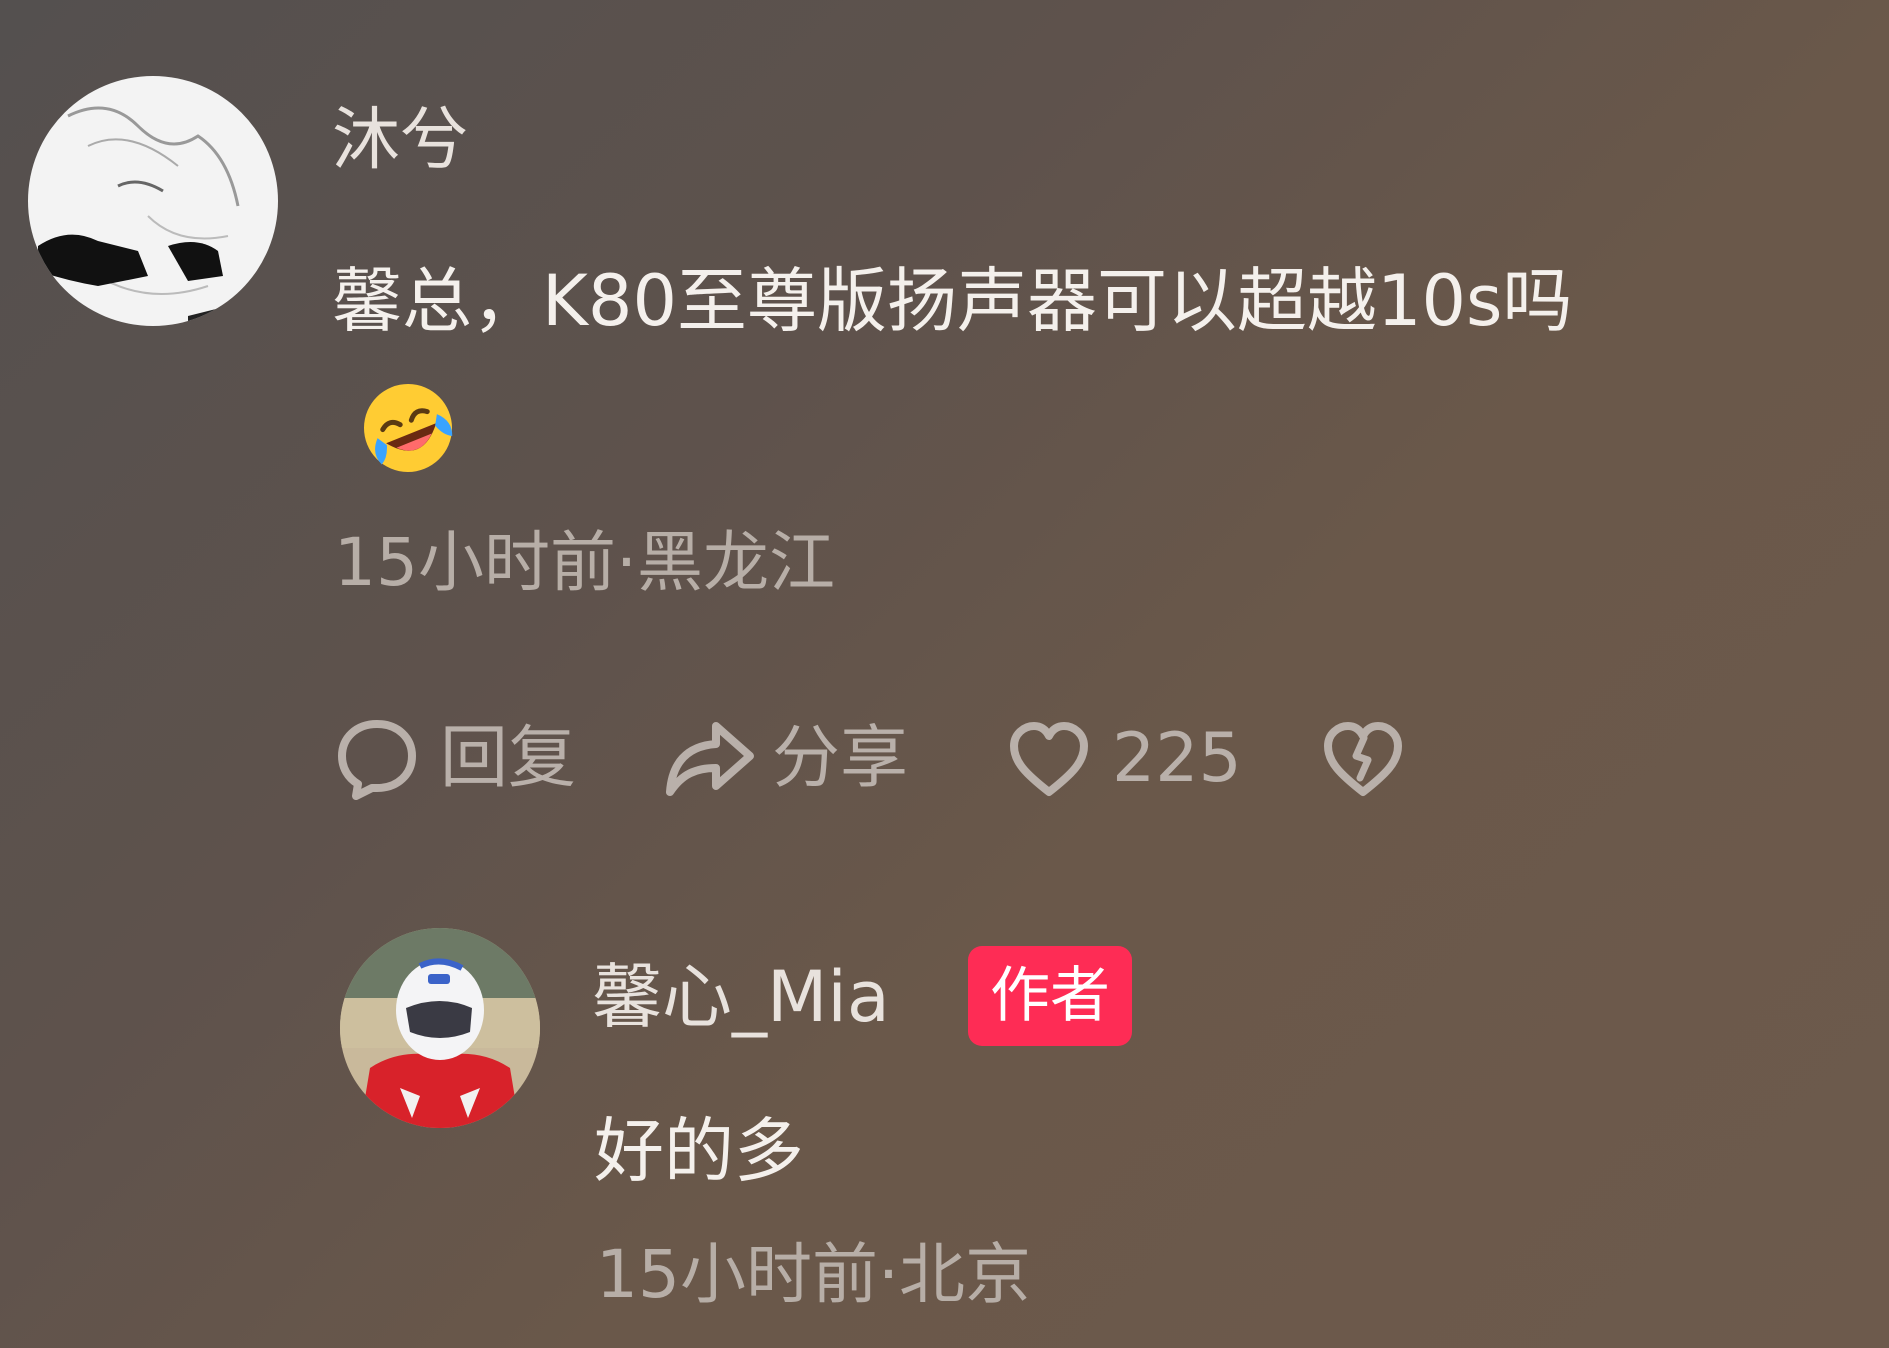 Image resolution: width=1889 pixels, height=1348 pixels. What do you see at coordinates (153, 201) in the screenshot?
I see `commenter-avatar` at bounding box center [153, 201].